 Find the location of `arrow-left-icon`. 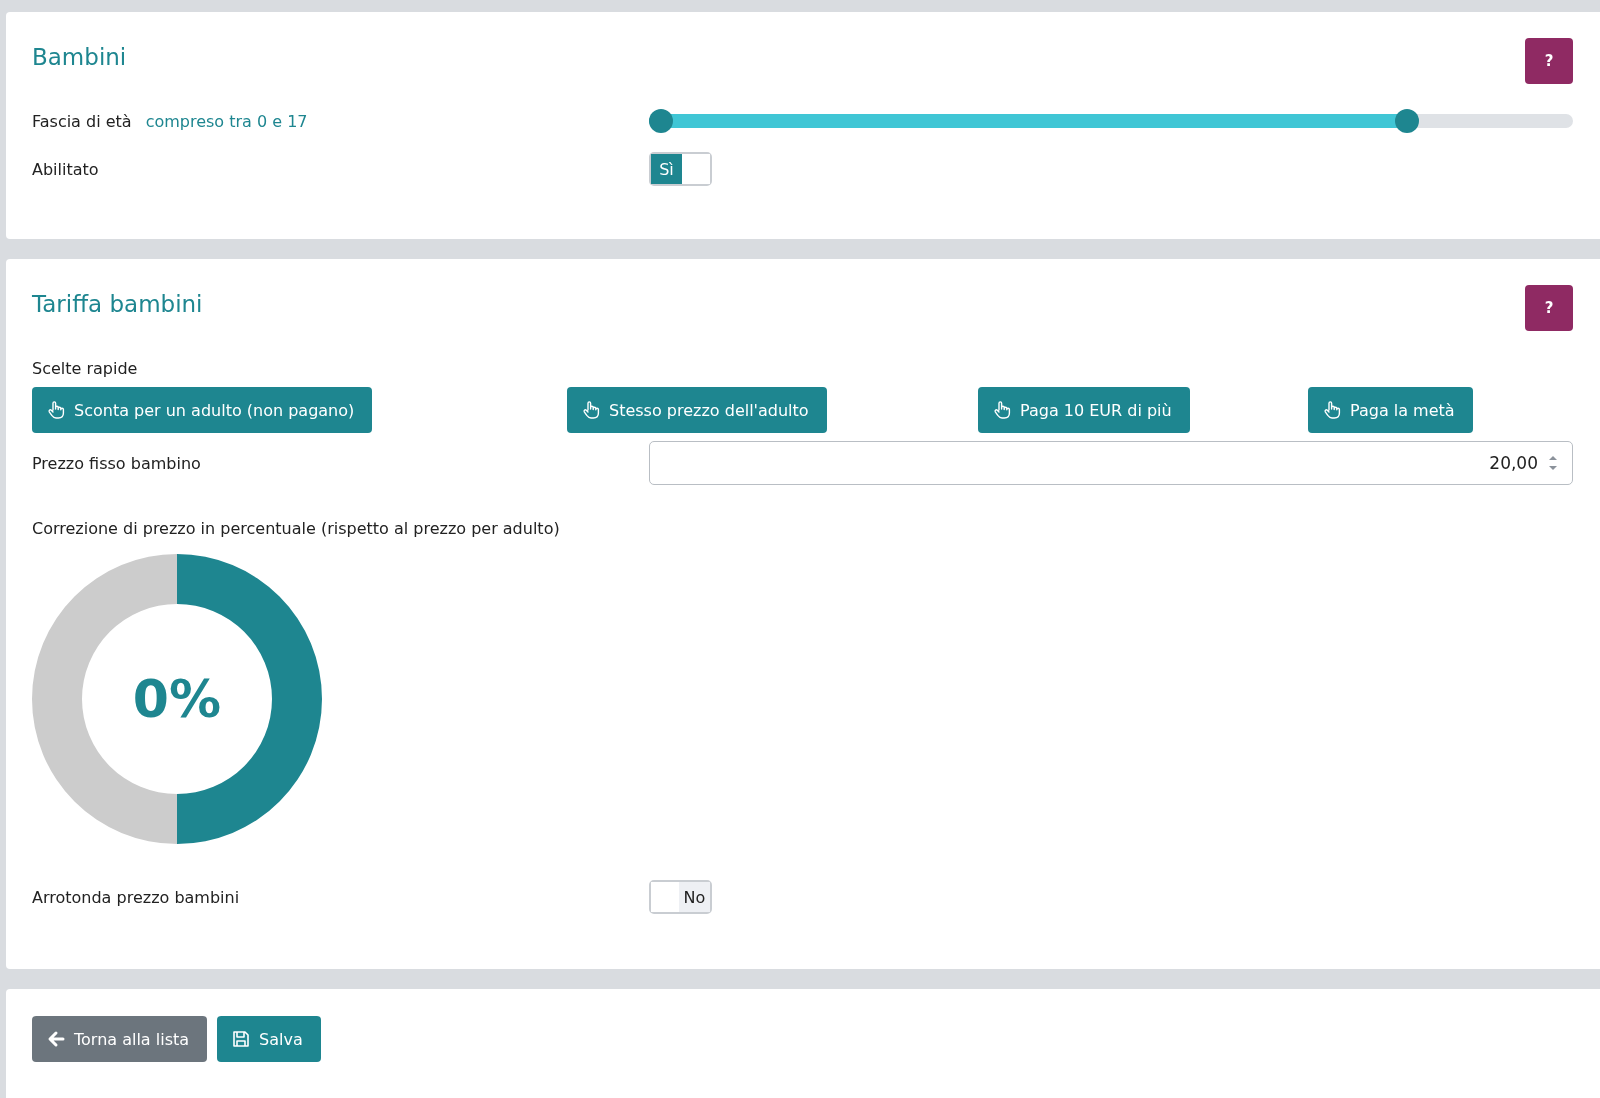

arrow-left-icon is located at coordinates (56, 1039).